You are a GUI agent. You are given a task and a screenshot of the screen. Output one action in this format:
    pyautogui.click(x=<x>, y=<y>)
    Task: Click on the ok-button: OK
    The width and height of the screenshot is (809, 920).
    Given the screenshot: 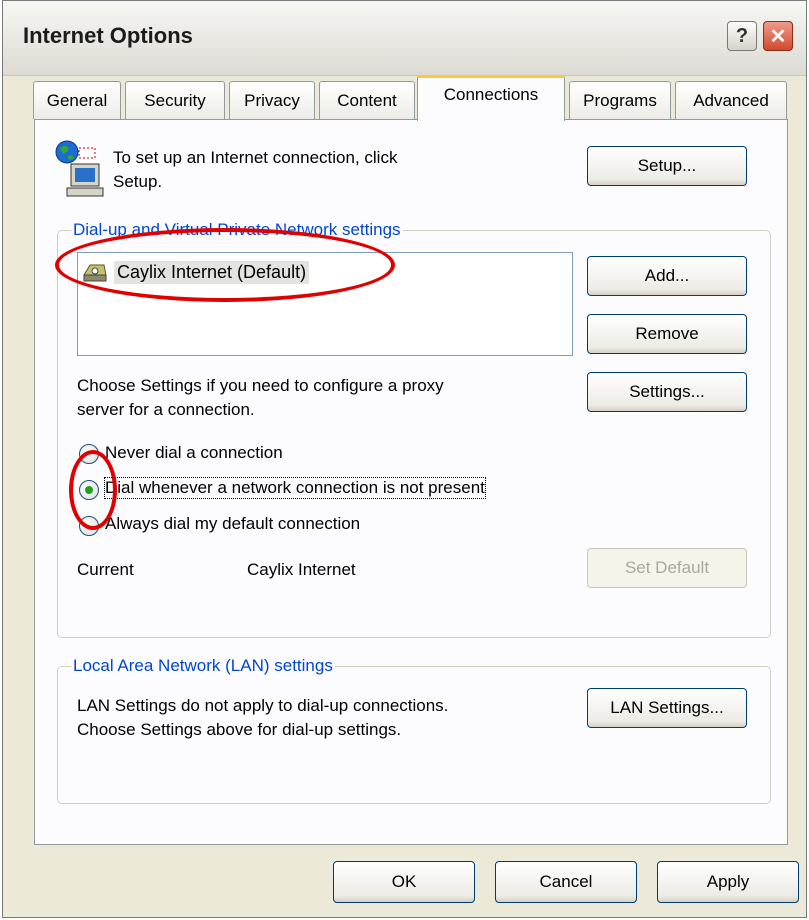 What is the action you would take?
    pyautogui.click(x=404, y=882)
    